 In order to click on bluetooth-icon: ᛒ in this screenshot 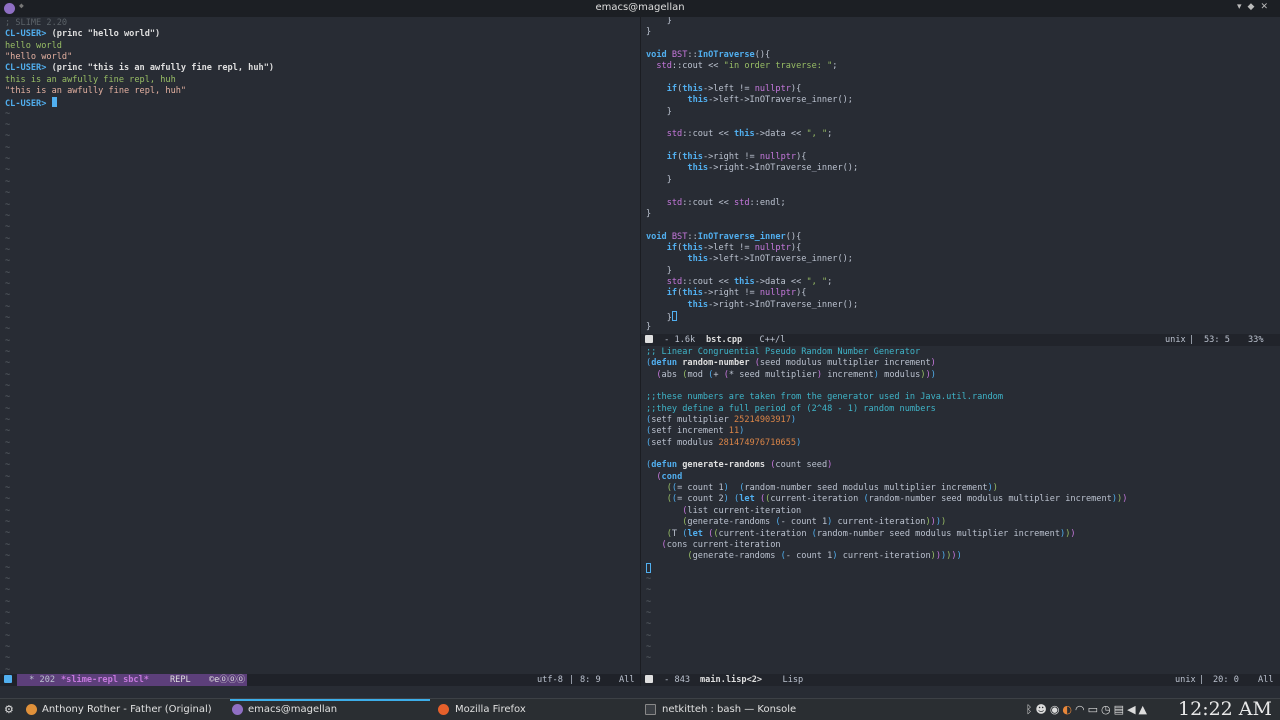, I will do `click(1031, 709)`.